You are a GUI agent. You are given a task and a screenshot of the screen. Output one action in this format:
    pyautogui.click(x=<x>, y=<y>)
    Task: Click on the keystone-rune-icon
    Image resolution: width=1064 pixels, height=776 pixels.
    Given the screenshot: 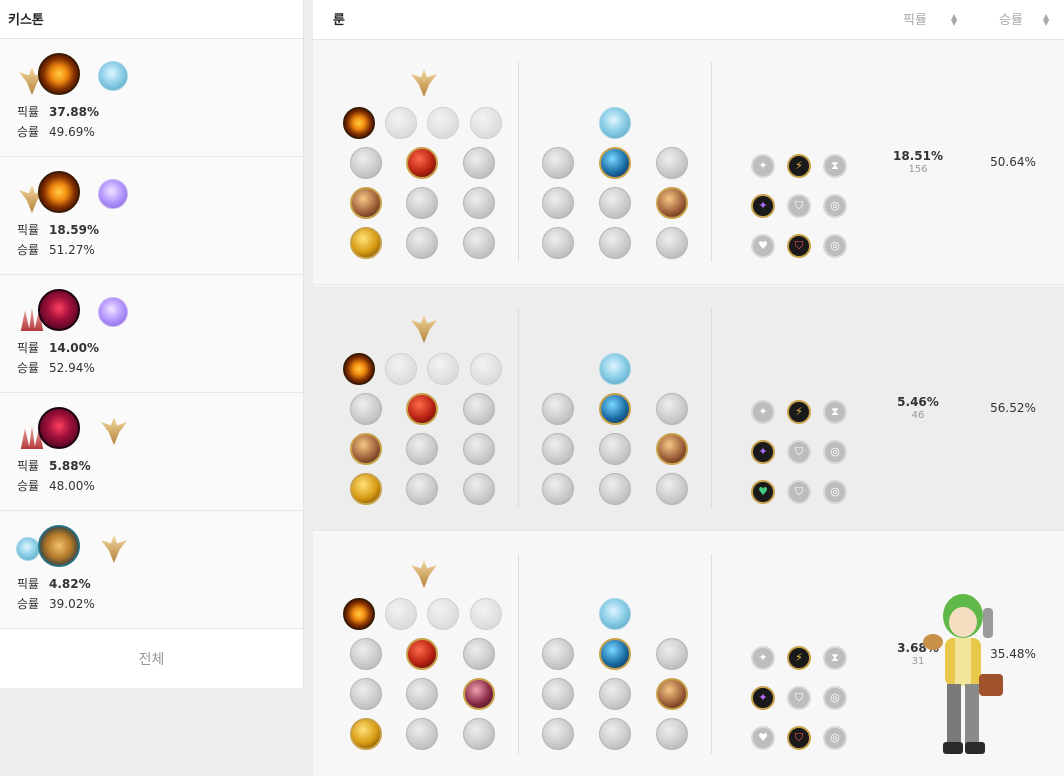 What is the action you would take?
    pyautogui.click(x=359, y=123)
    